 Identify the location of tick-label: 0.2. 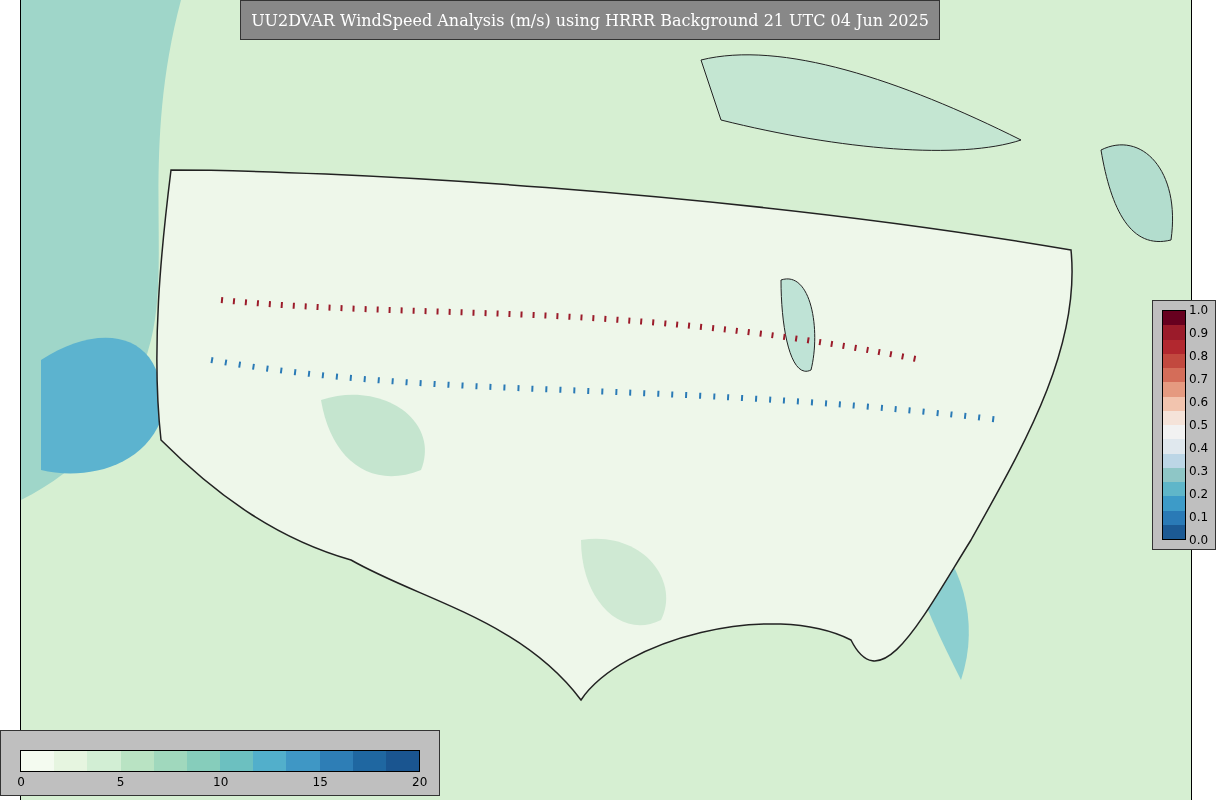
(1199, 494).